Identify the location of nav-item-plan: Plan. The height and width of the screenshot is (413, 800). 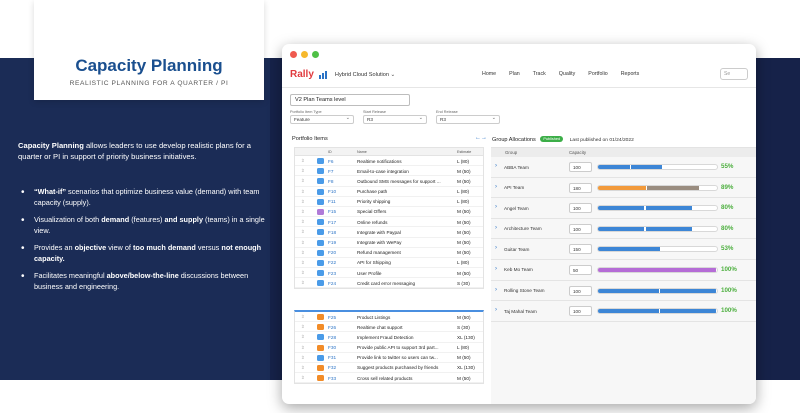
(514, 74).